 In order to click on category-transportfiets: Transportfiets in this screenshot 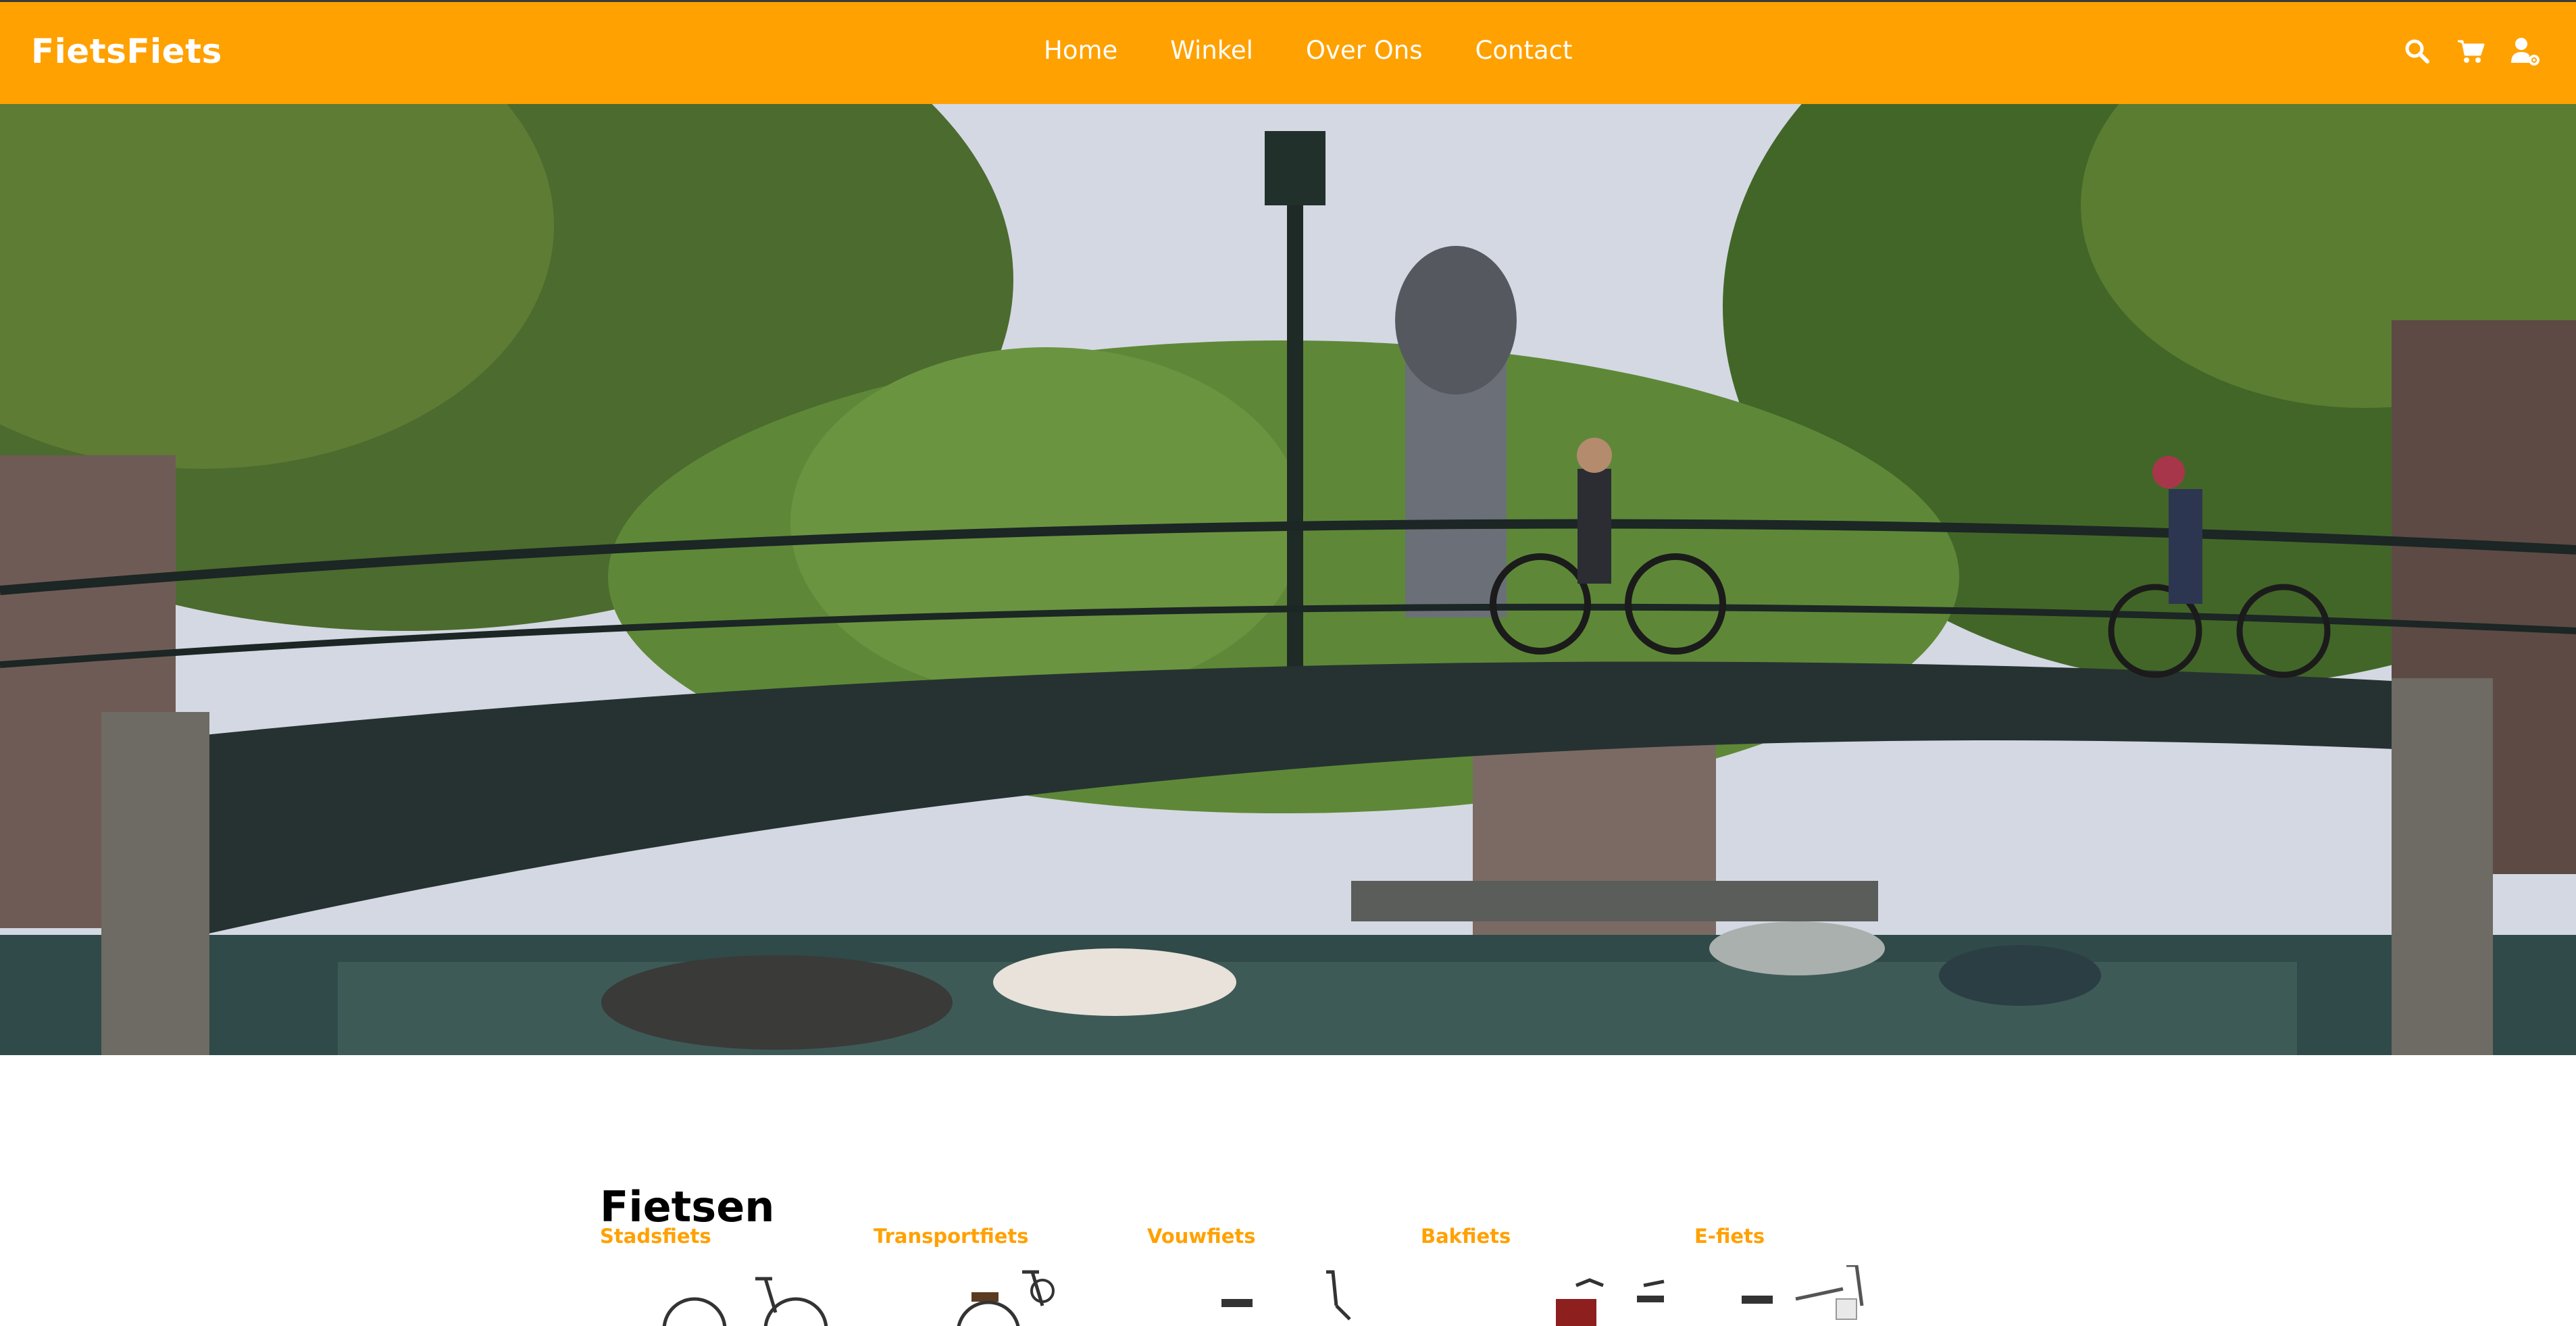, I will do `click(1009, 1275)`.